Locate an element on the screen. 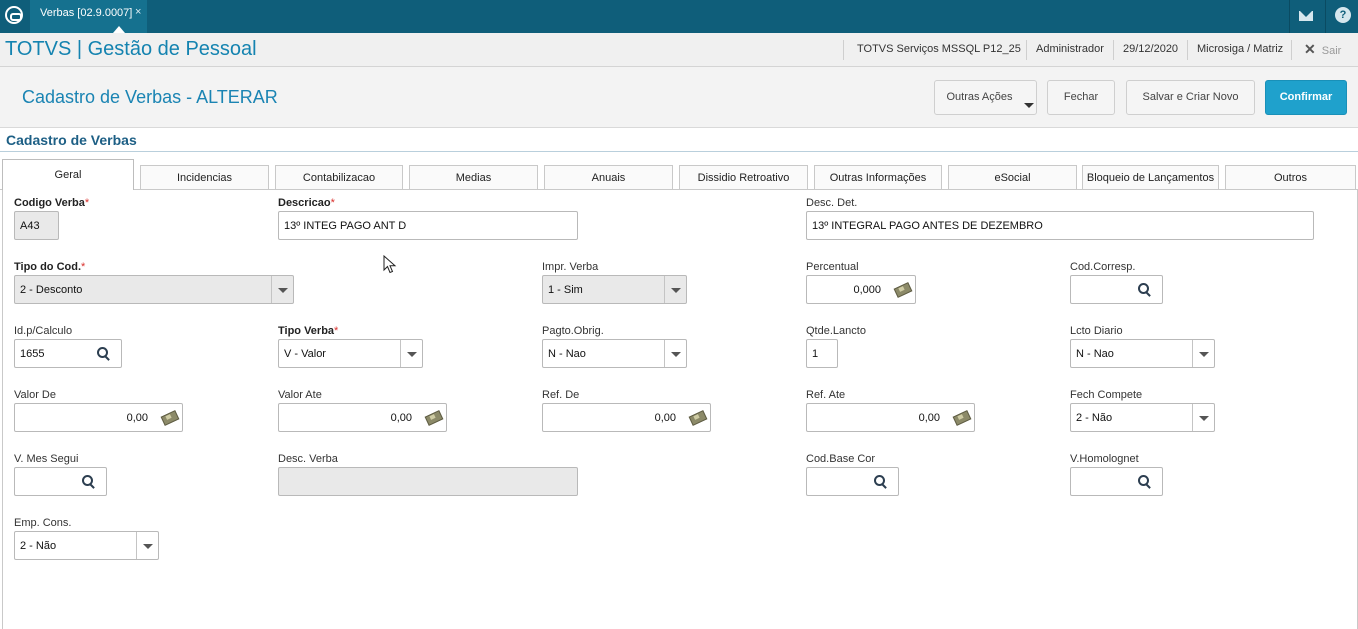 The width and height of the screenshot is (1358, 629). ref-de-value: 0,00 is located at coordinates (665, 418).